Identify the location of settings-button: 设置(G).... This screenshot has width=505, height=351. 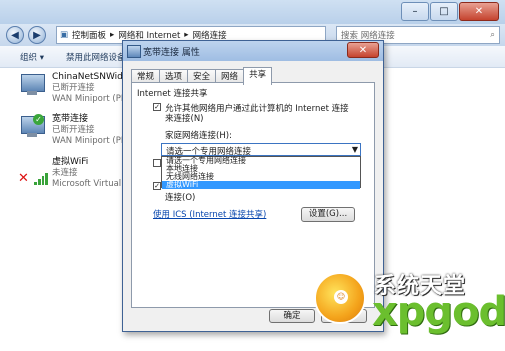
(328, 214).